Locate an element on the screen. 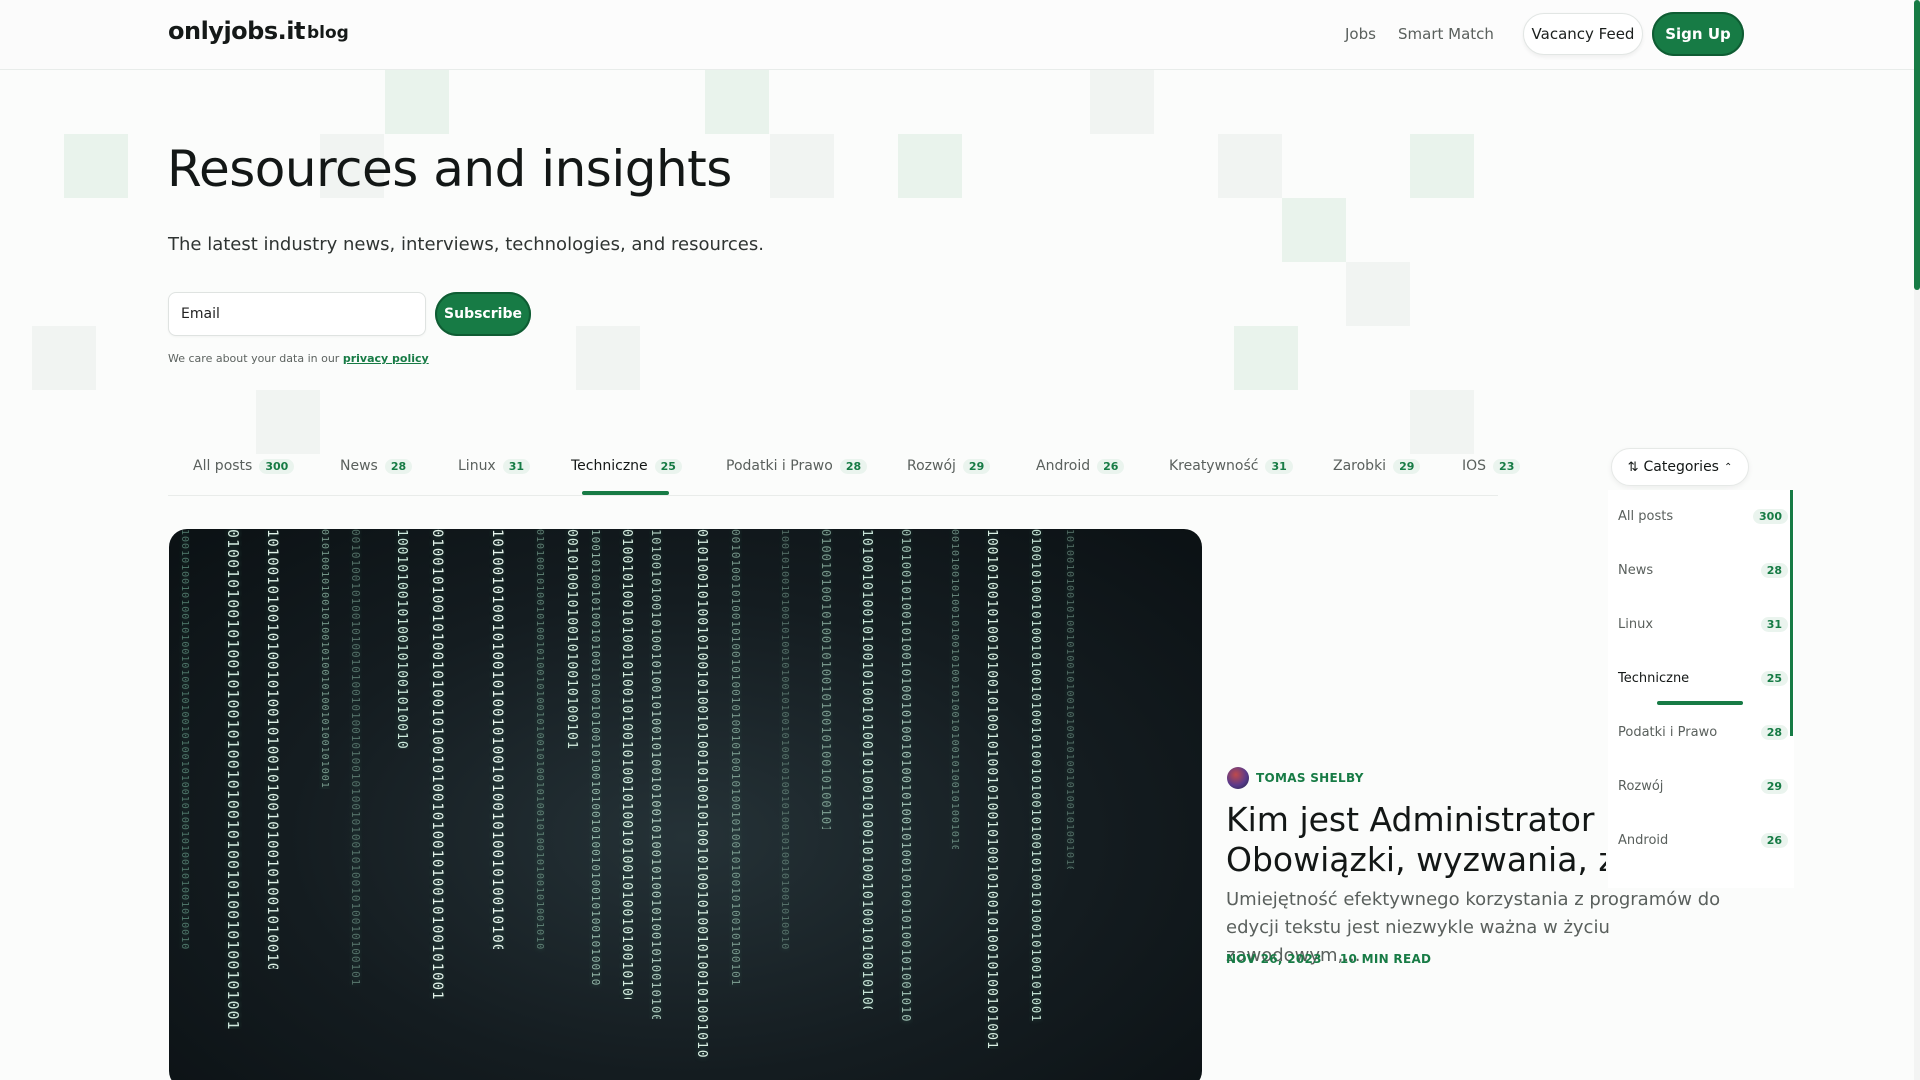 Image resolution: width=1920 pixels, height=1080 pixels. tab-label: Linux is located at coordinates (477, 466).